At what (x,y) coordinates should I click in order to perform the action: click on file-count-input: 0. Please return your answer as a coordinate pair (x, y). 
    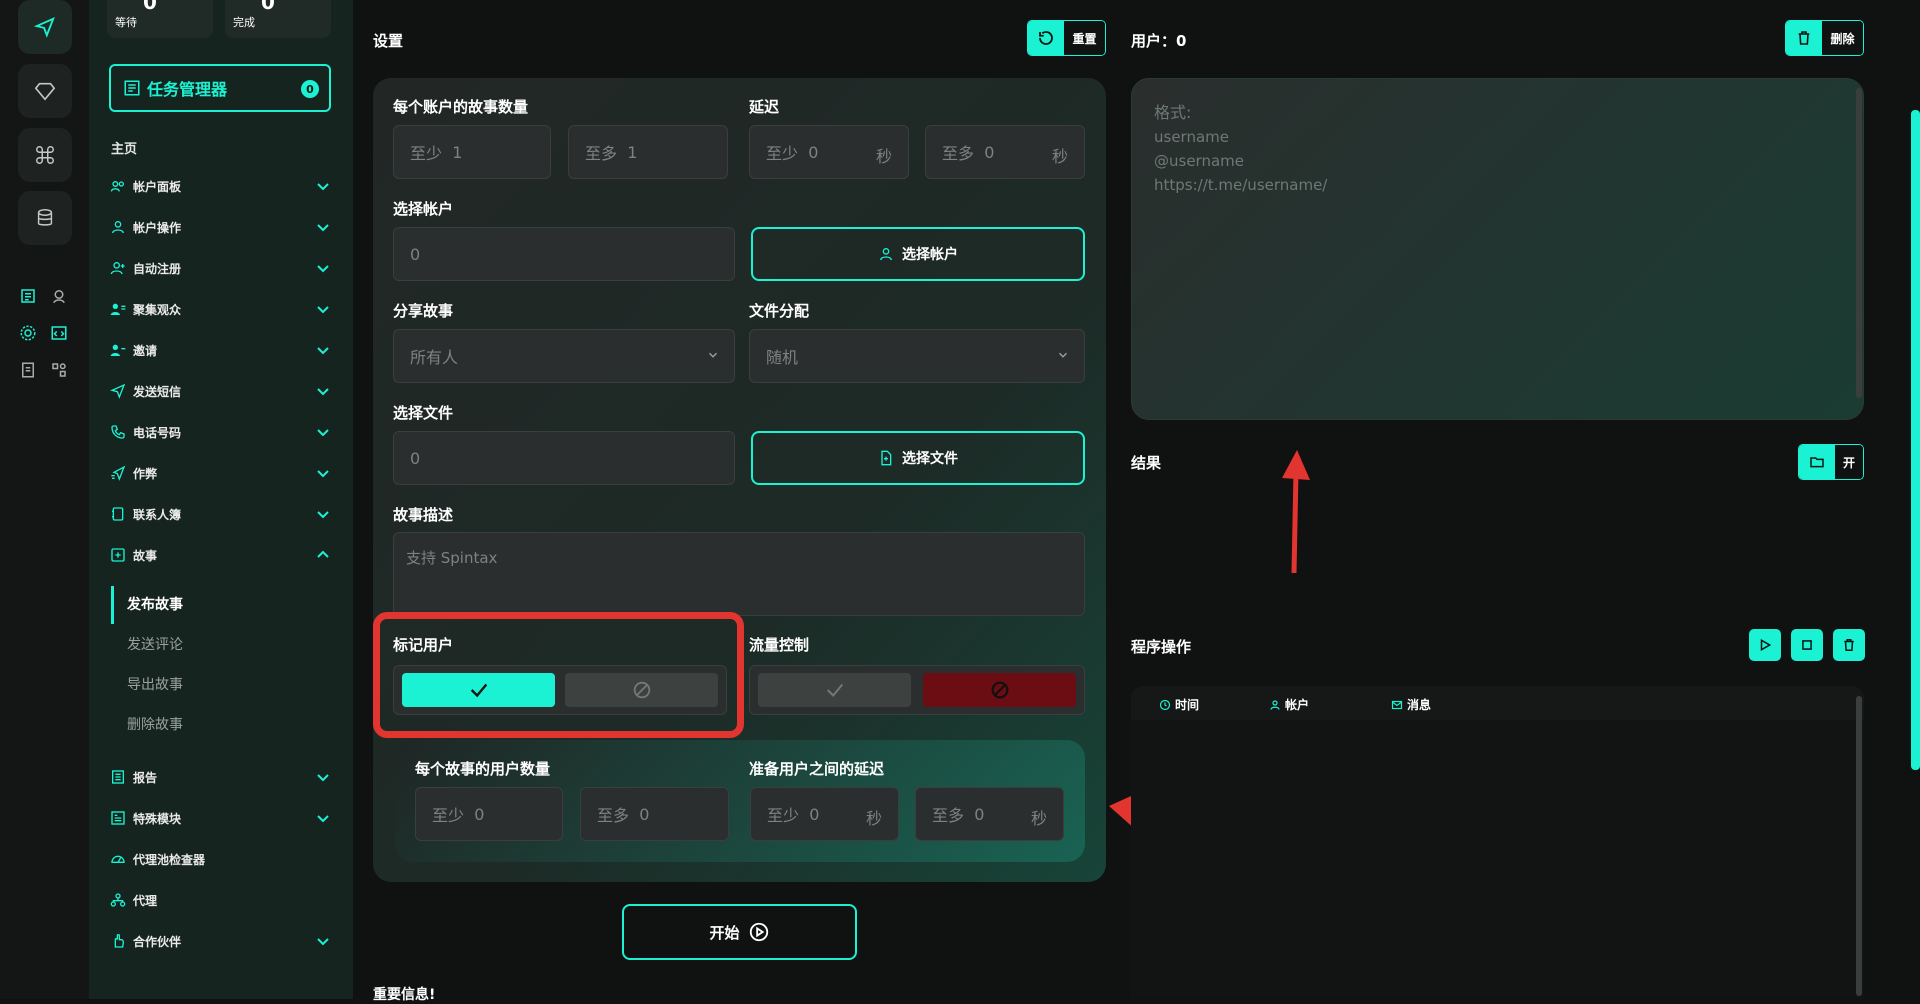
    Looking at the image, I should click on (564, 458).